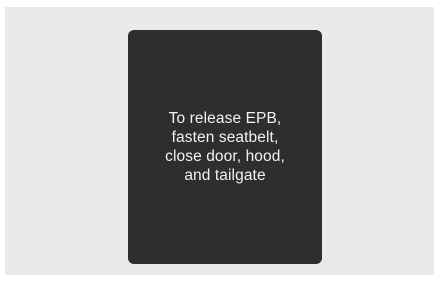 The height and width of the screenshot is (281, 439). I want to click on message-line-3: close door, hood,, so click(225, 156).